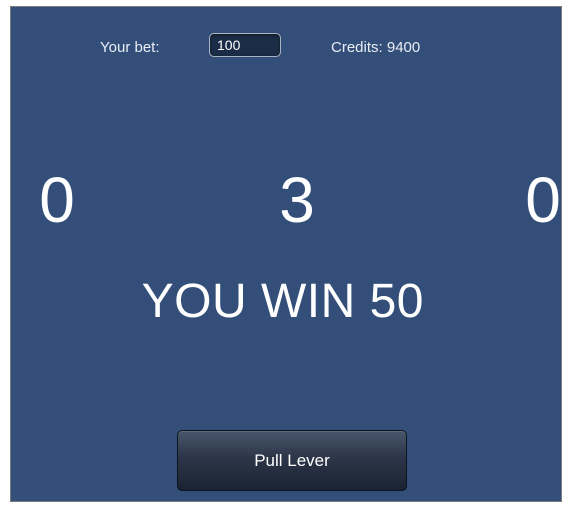  What do you see at coordinates (130, 47) in the screenshot?
I see `bet-label: Your bet:` at bounding box center [130, 47].